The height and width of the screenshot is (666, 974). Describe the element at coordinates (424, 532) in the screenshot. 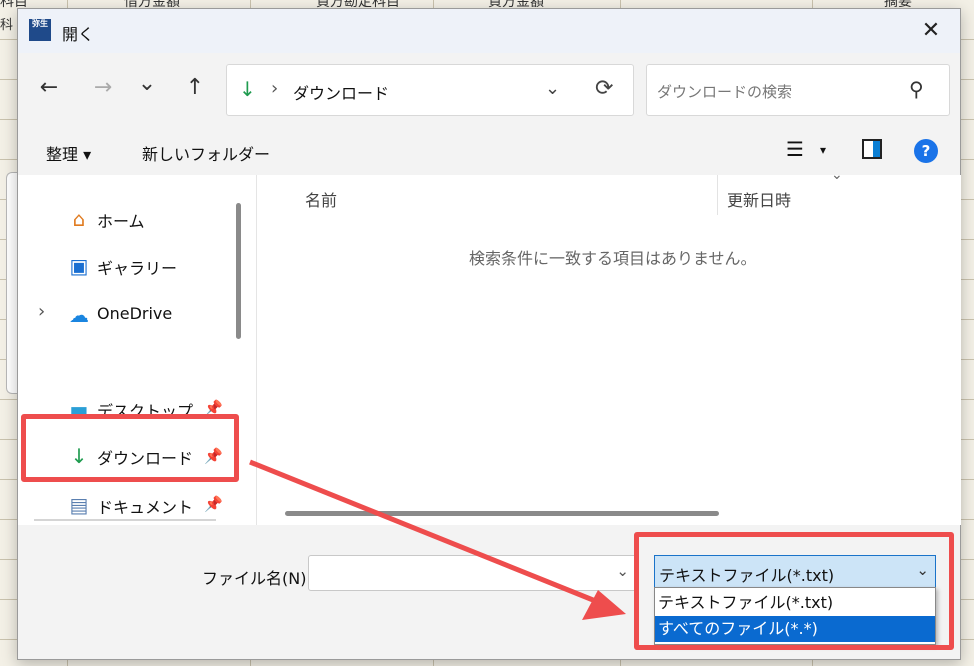

I see `arrow-shaft` at that location.